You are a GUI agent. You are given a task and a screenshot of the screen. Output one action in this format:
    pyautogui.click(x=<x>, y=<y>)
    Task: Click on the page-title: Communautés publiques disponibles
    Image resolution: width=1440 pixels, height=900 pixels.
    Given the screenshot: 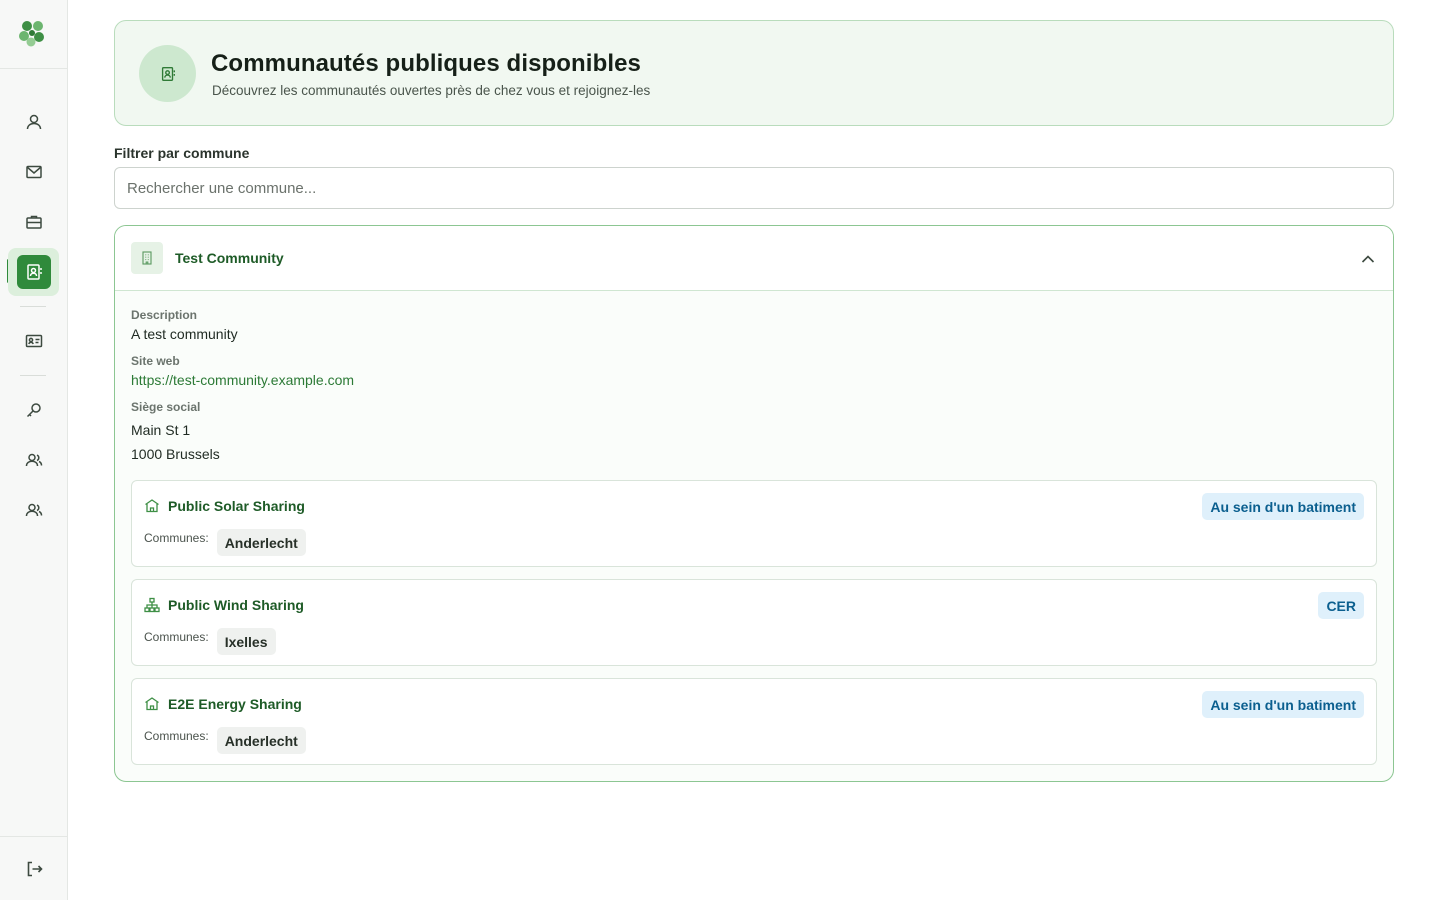 What is the action you would take?
    pyautogui.click(x=426, y=63)
    